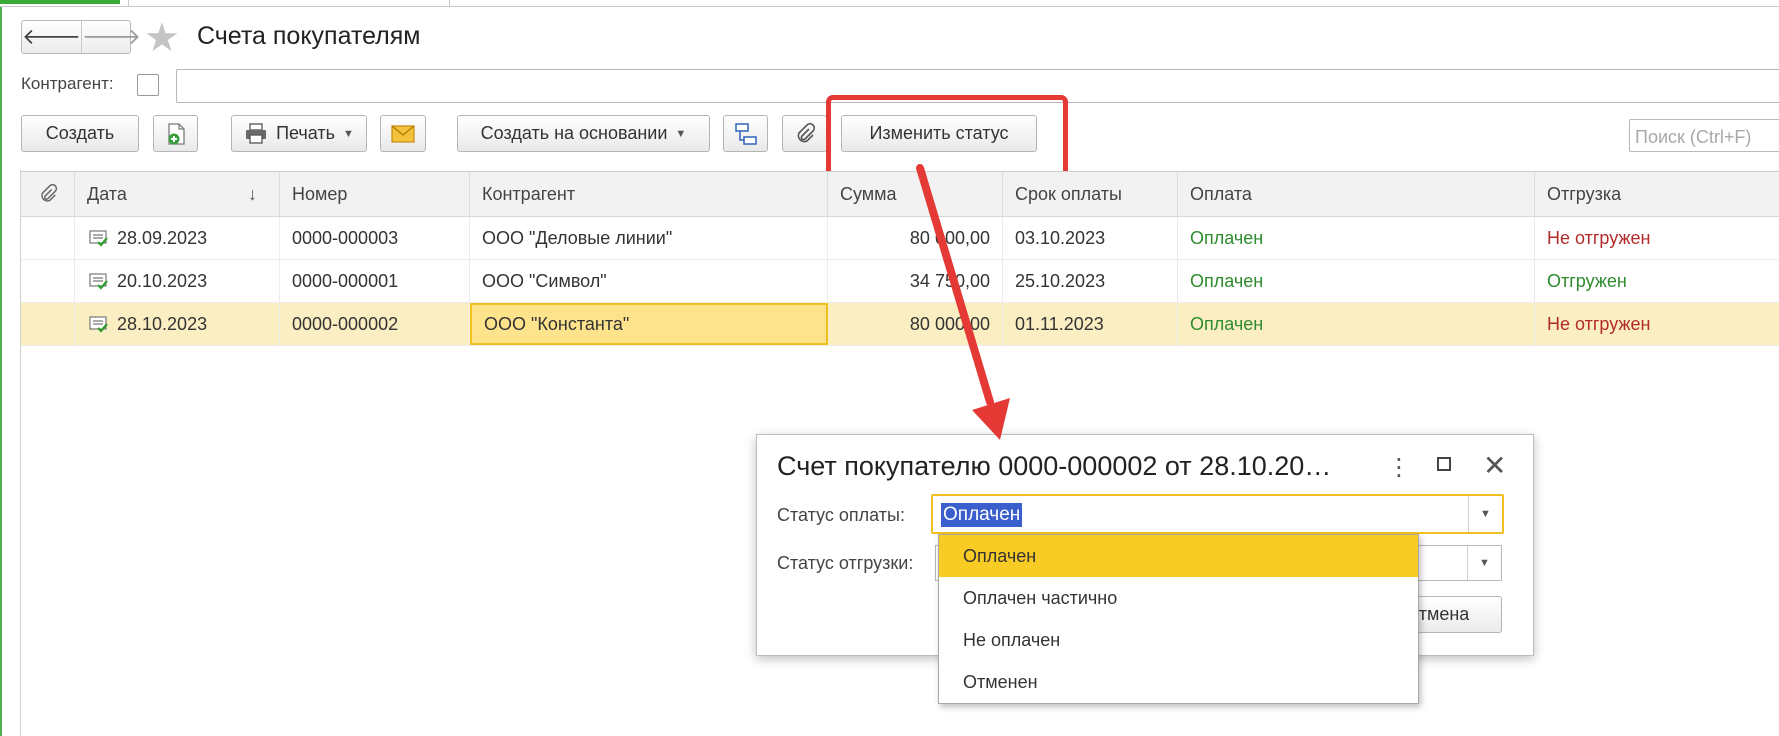 This screenshot has width=1779, height=736. What do you see at coordinates (177, 194) in the screenshot?
I see `column-header-date: Дата ↓` at bounding box center [177, 194].